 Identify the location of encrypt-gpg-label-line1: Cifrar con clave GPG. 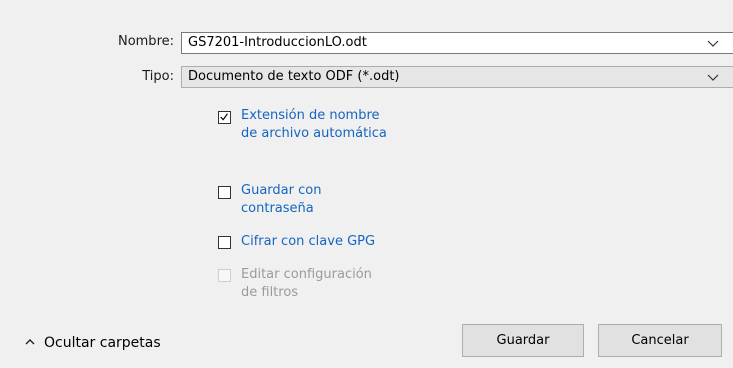
(308, 242).